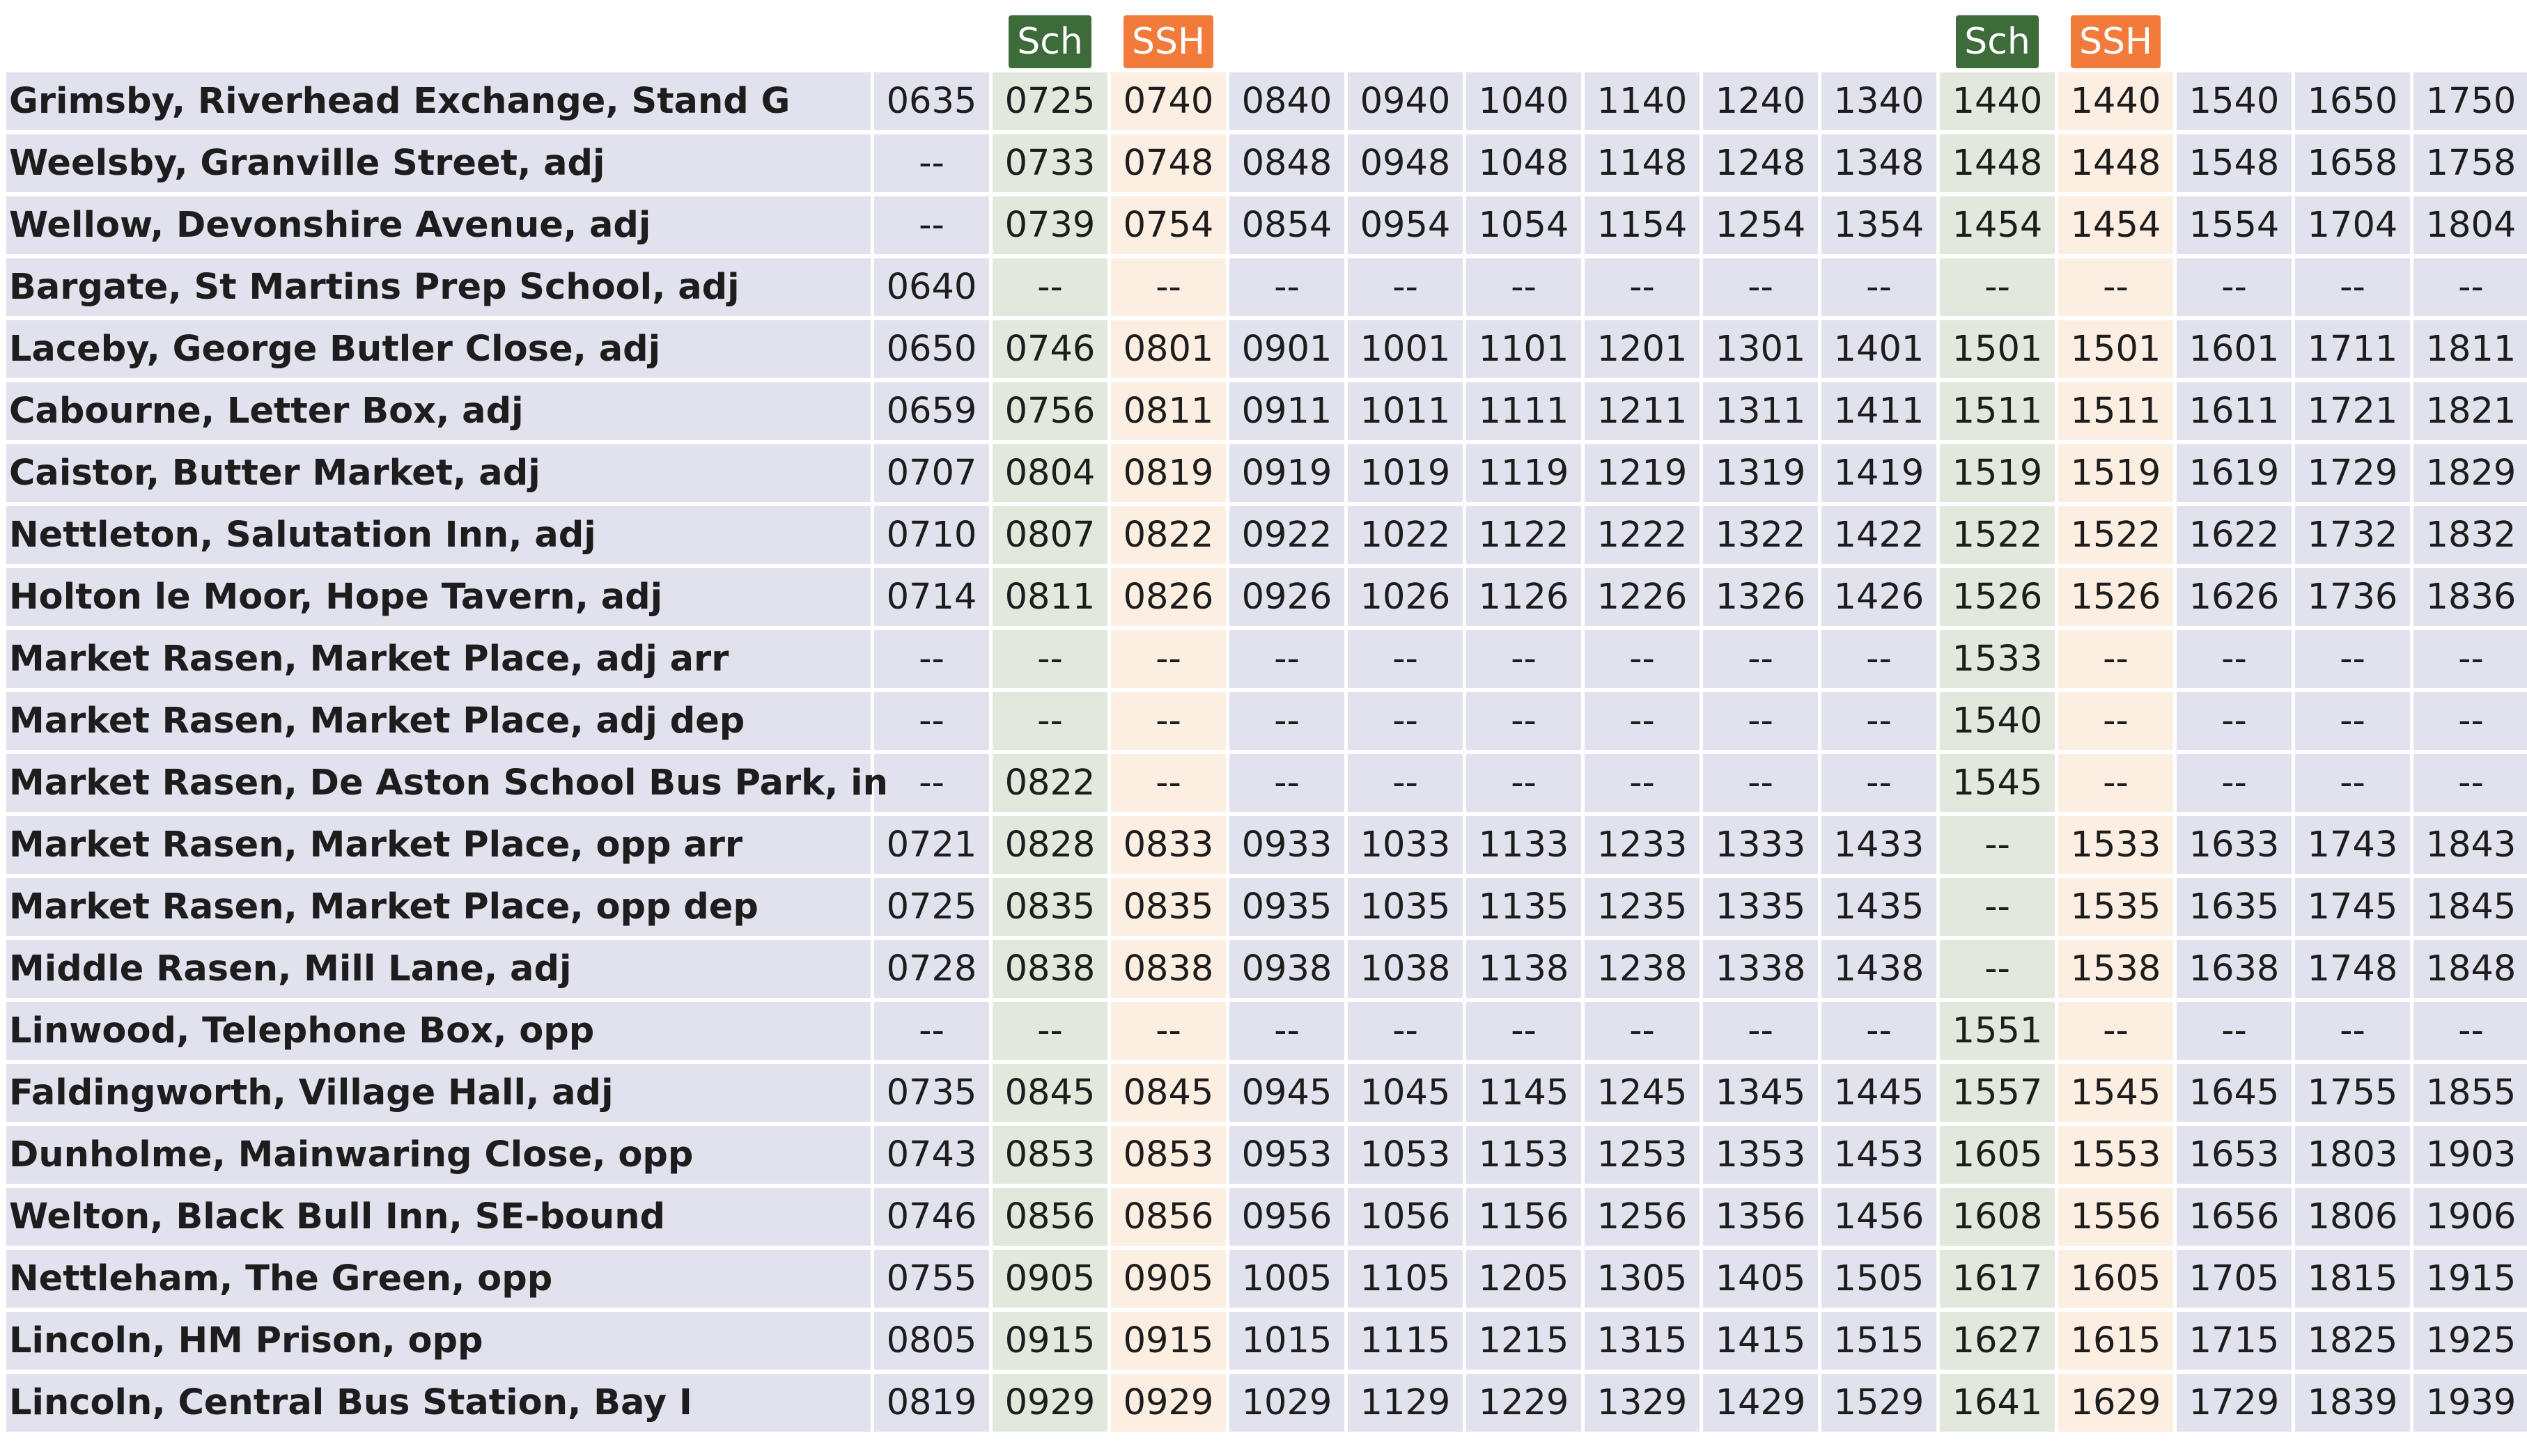  What do you see at coordinates (2115, 101) in the screenshot?
I see `time-cell: 1440` at bounding box center [2115, 101].